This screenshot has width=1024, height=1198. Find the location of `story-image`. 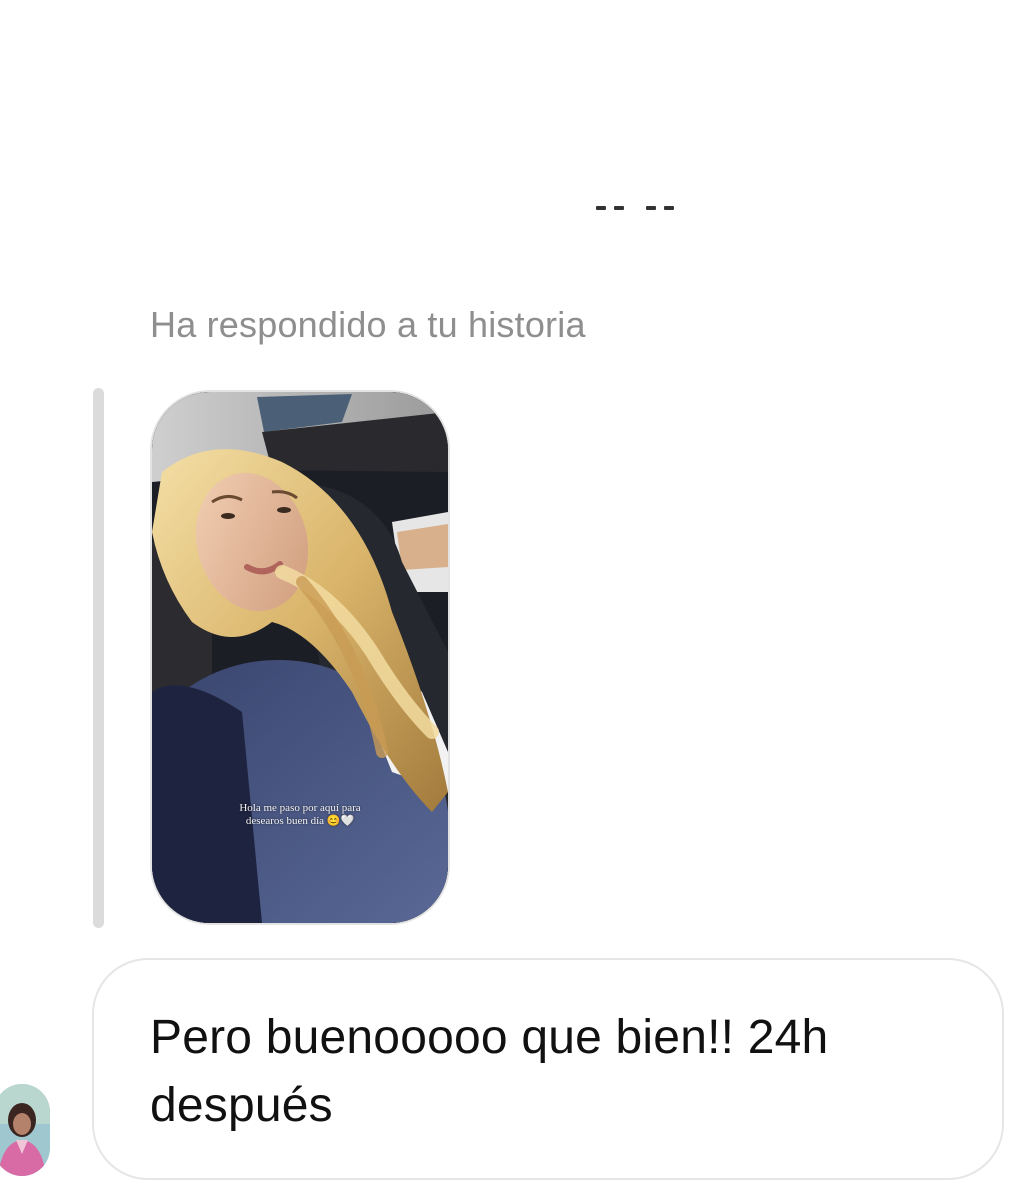

story-image is located at coordinates (300, 657).